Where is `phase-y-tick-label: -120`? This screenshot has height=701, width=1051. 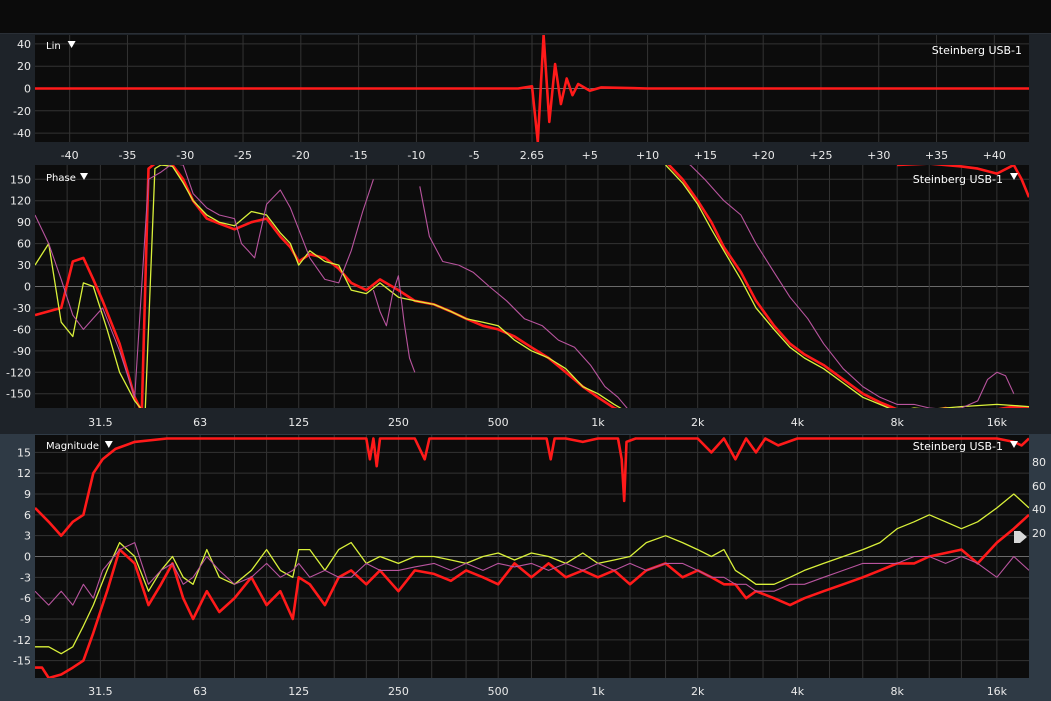
phase-y-tick-label: -120 is located at coordinates (18, 372).